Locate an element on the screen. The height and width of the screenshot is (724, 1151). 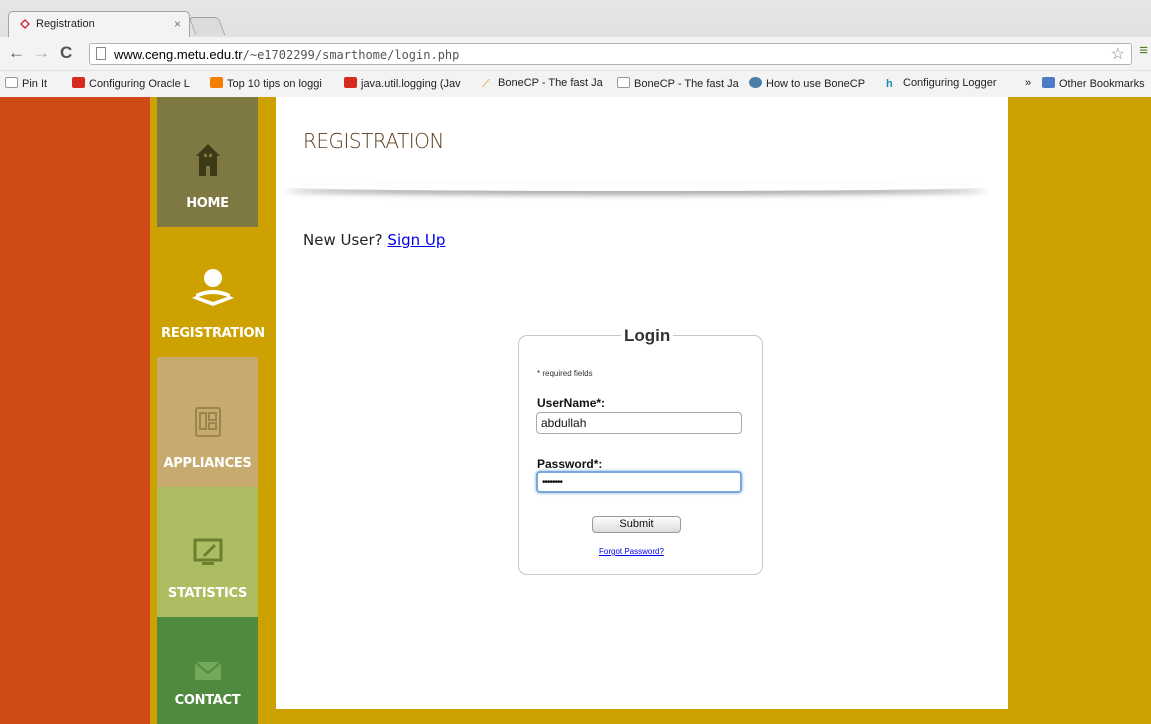
password-input: •••••••• is located at coordinates (639, 482).